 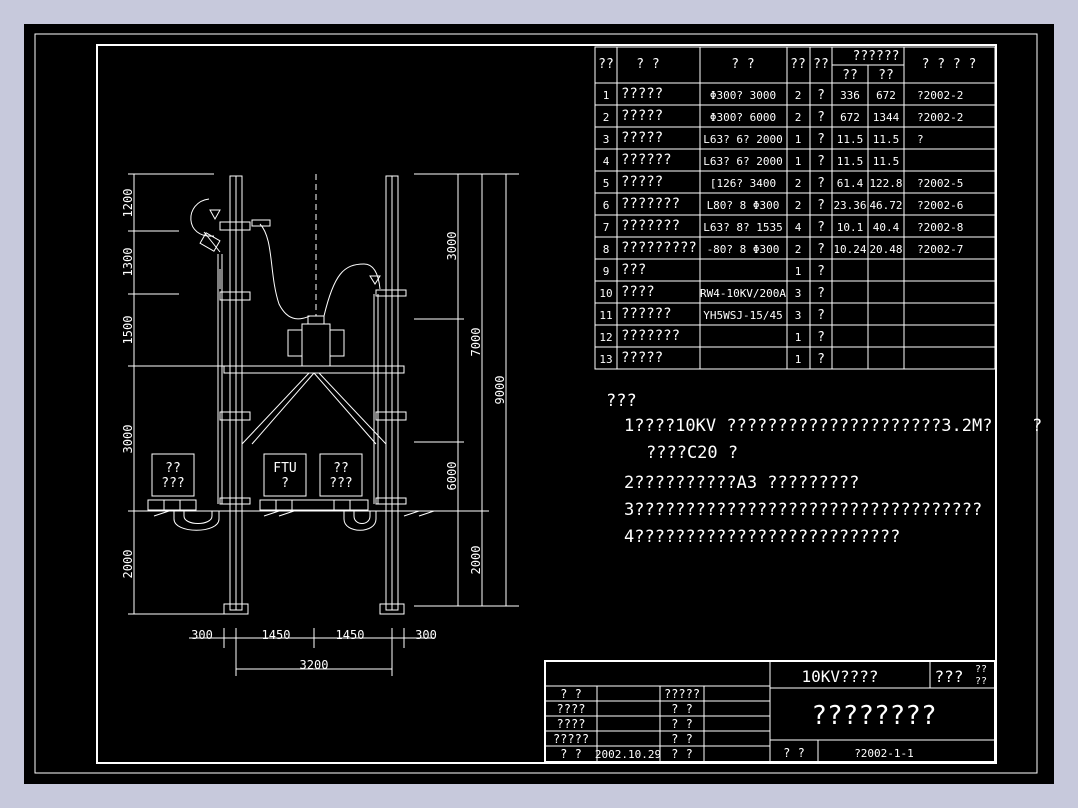 I want to click on table-cell-no: 3, so click(x=606, y=139).